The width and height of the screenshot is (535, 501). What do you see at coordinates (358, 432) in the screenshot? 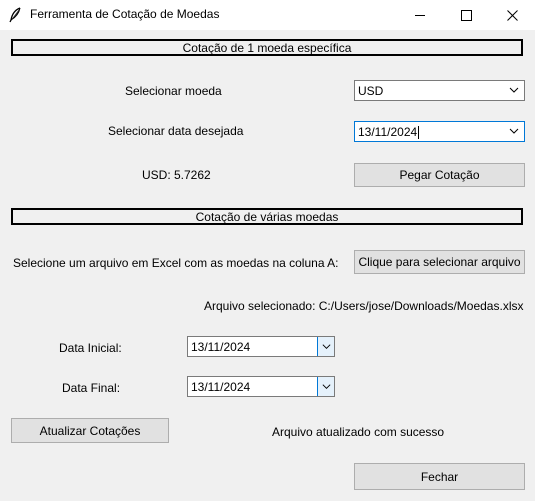
I see `status-text: Arquivo atualizado com sucesso` at bounding box center [358, 432].